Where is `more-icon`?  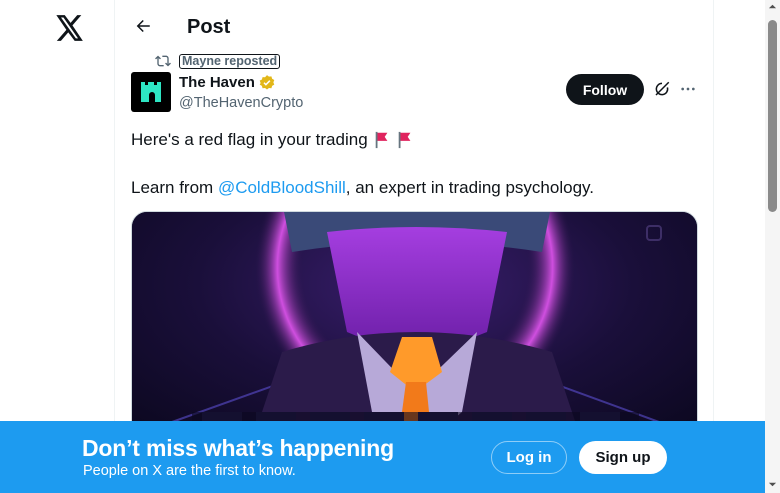
more-icon is located at coordinates (688, 89).